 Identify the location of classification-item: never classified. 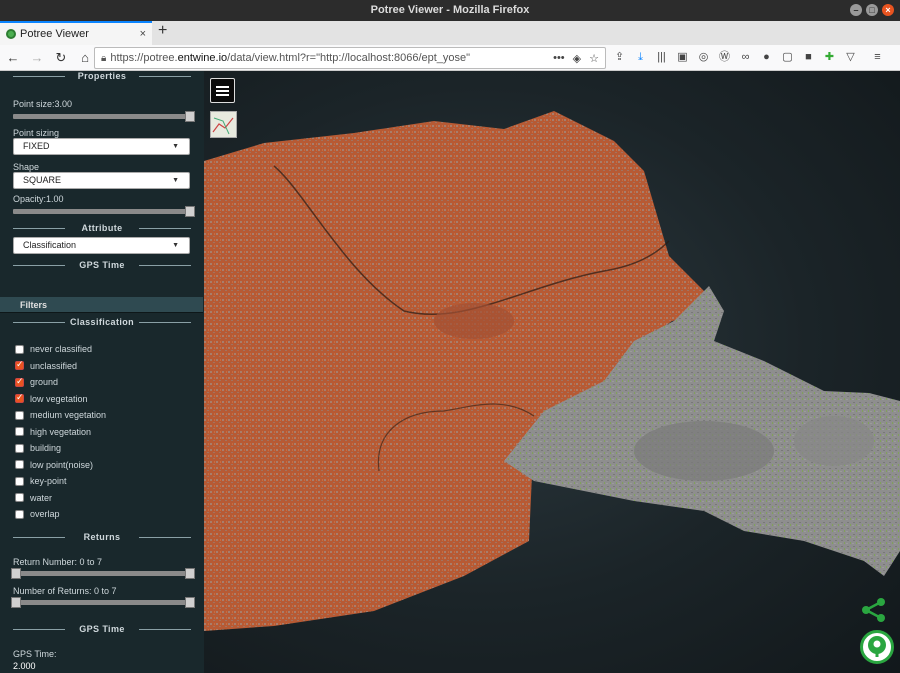
(60, 349).